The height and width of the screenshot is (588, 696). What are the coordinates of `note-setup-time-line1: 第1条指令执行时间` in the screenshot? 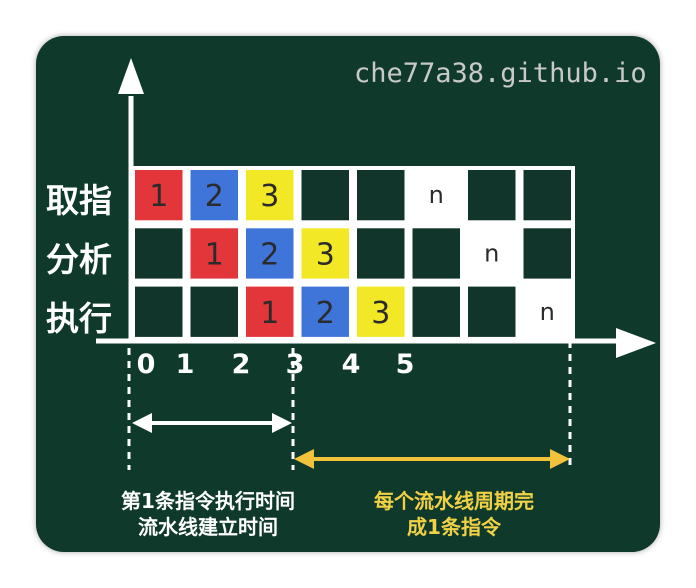 It's located at (208, 501).